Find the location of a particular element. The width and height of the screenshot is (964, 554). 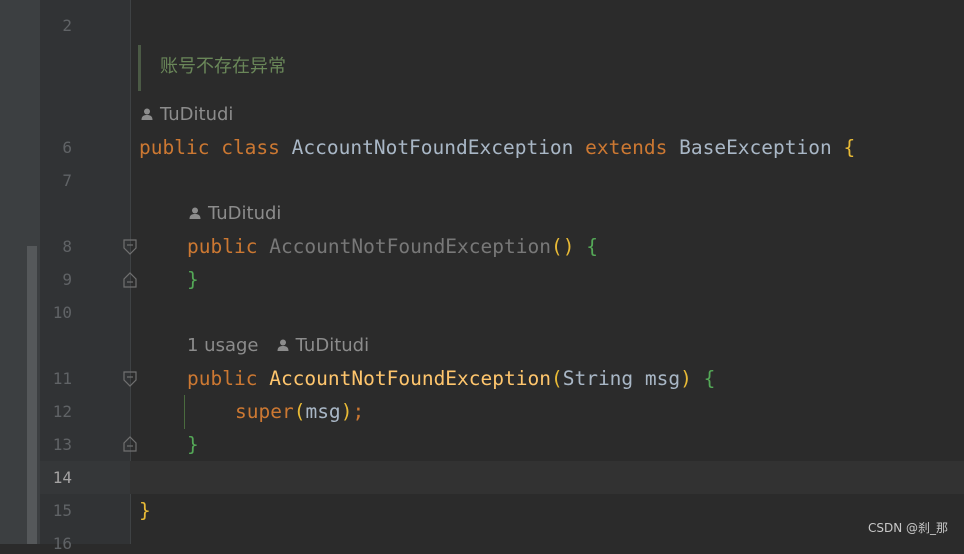

line-number: 7 is located at coordinates (56, 181).